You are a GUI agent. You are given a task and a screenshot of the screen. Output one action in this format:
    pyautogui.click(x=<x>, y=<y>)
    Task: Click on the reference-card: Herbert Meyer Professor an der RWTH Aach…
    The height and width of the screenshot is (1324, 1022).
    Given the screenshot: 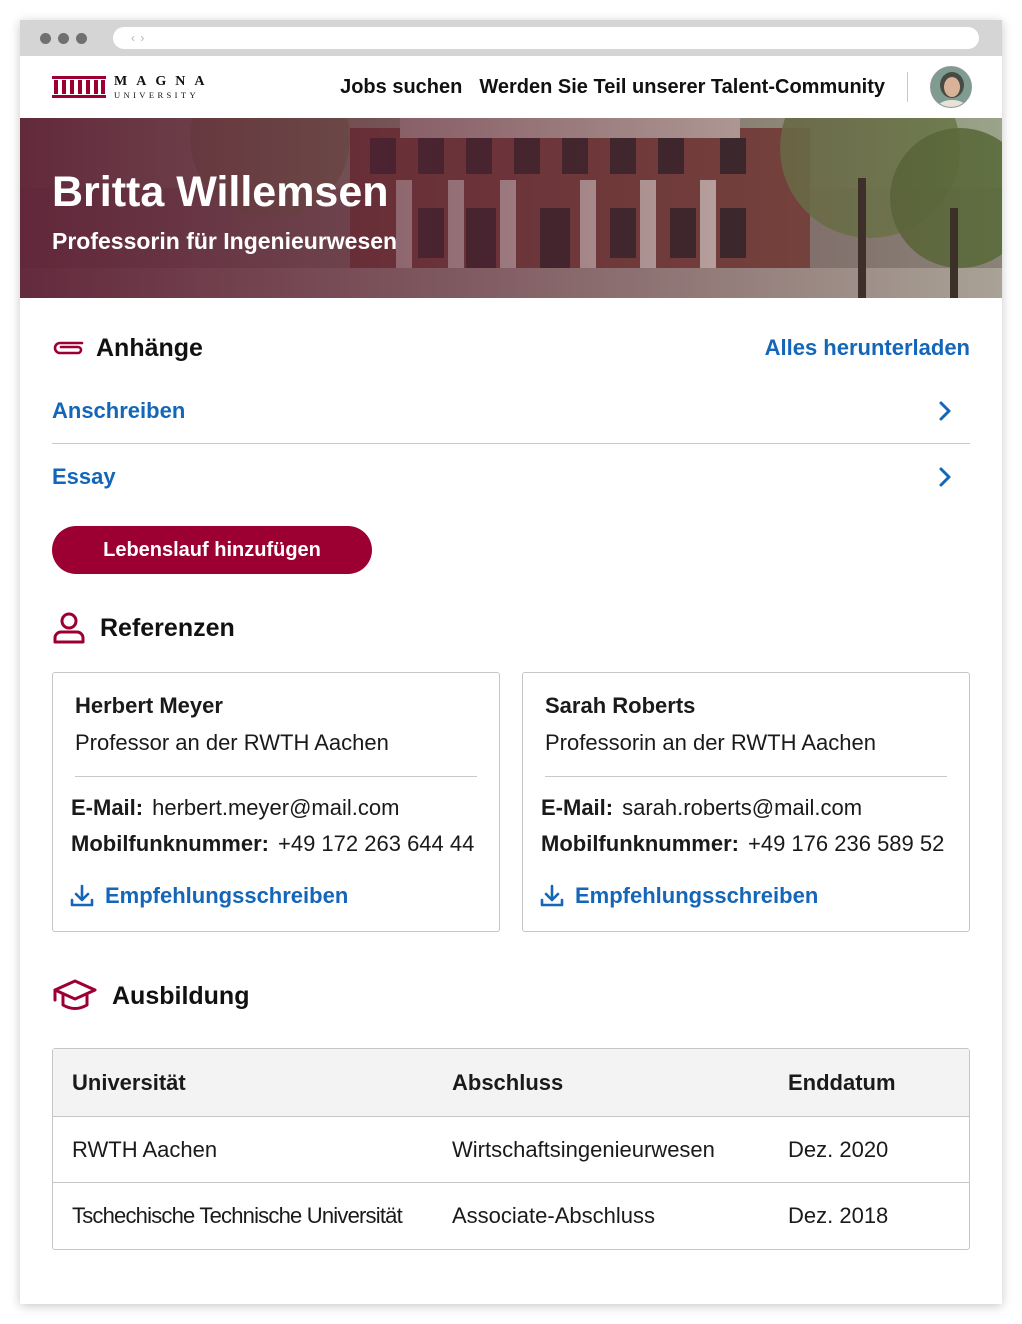 What is the action you would take?
    pyautogui.click(x=276, y=802)
    